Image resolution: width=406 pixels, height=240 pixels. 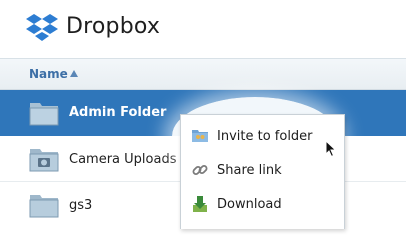 What do you see at coordinates (331, 149) in the screenshot?
I see `mouse-cursor-icon` at bounding box center [331, 149].